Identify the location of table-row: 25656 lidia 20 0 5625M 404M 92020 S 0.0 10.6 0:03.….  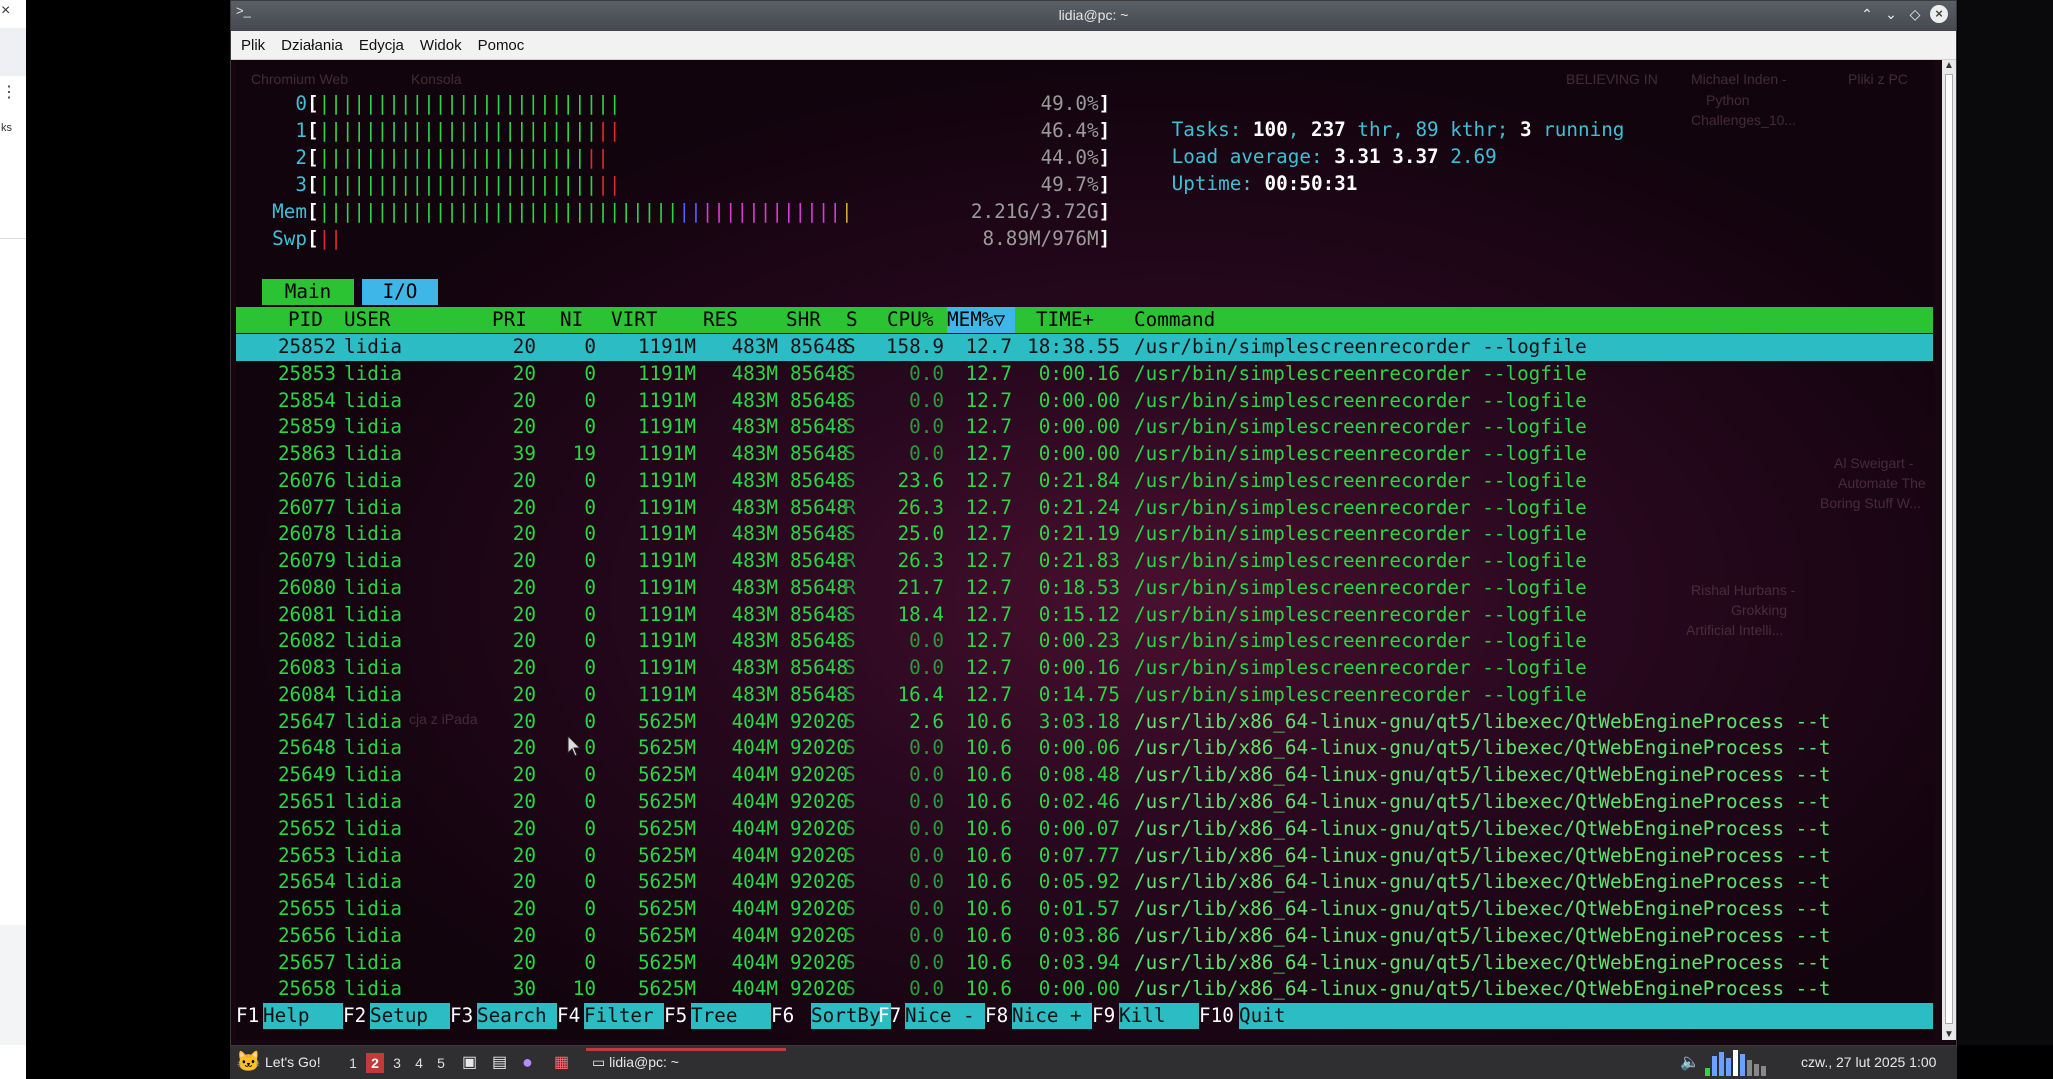
(1084, 936).